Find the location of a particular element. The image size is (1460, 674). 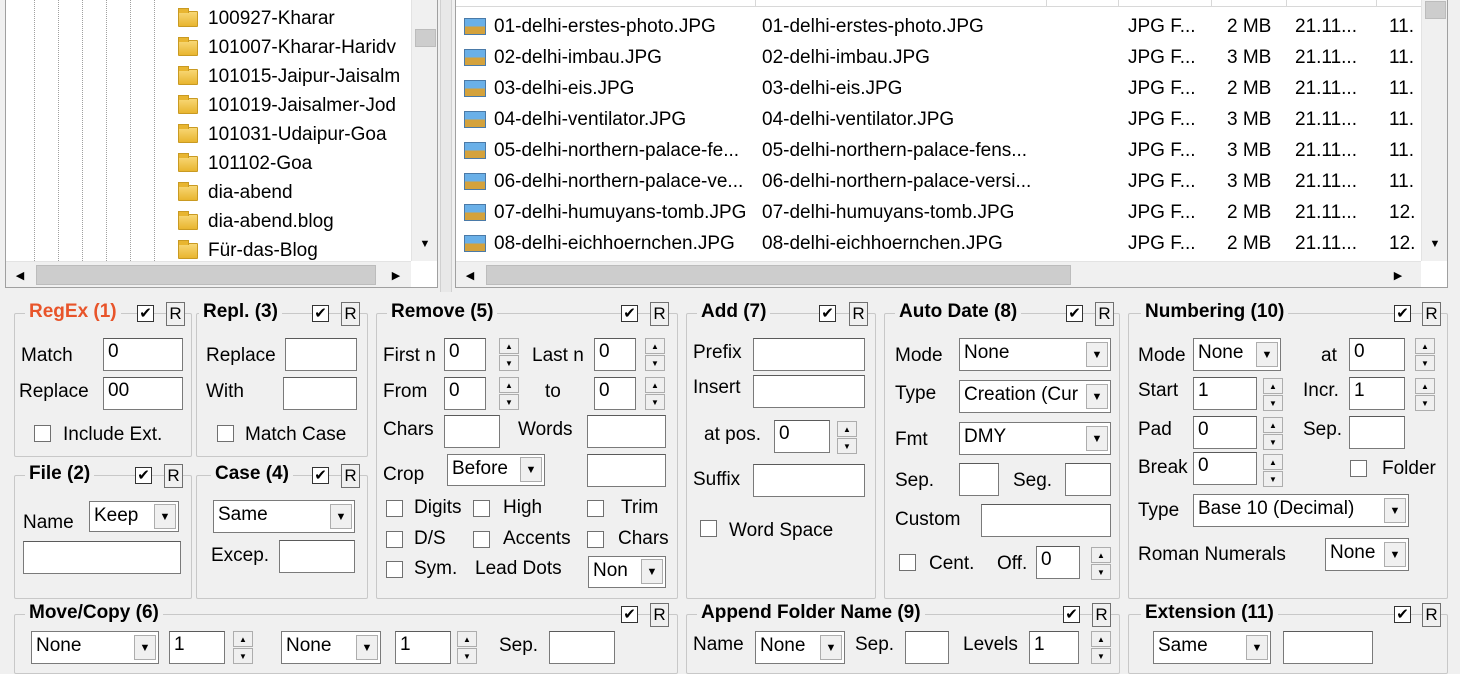

movecopy-enable-checkbox: ✔ is located at coordinates (629, 614).